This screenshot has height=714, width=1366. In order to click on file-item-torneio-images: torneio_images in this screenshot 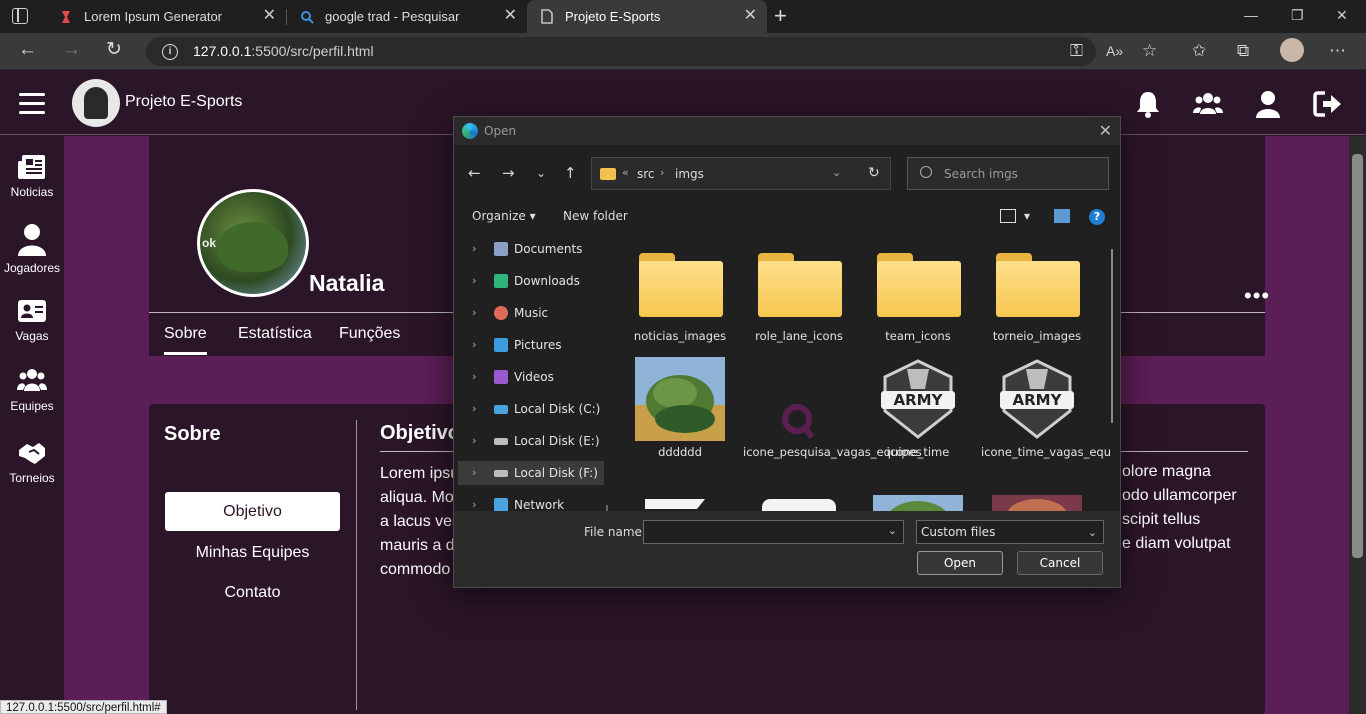, I will do `click(1037, 292)`.